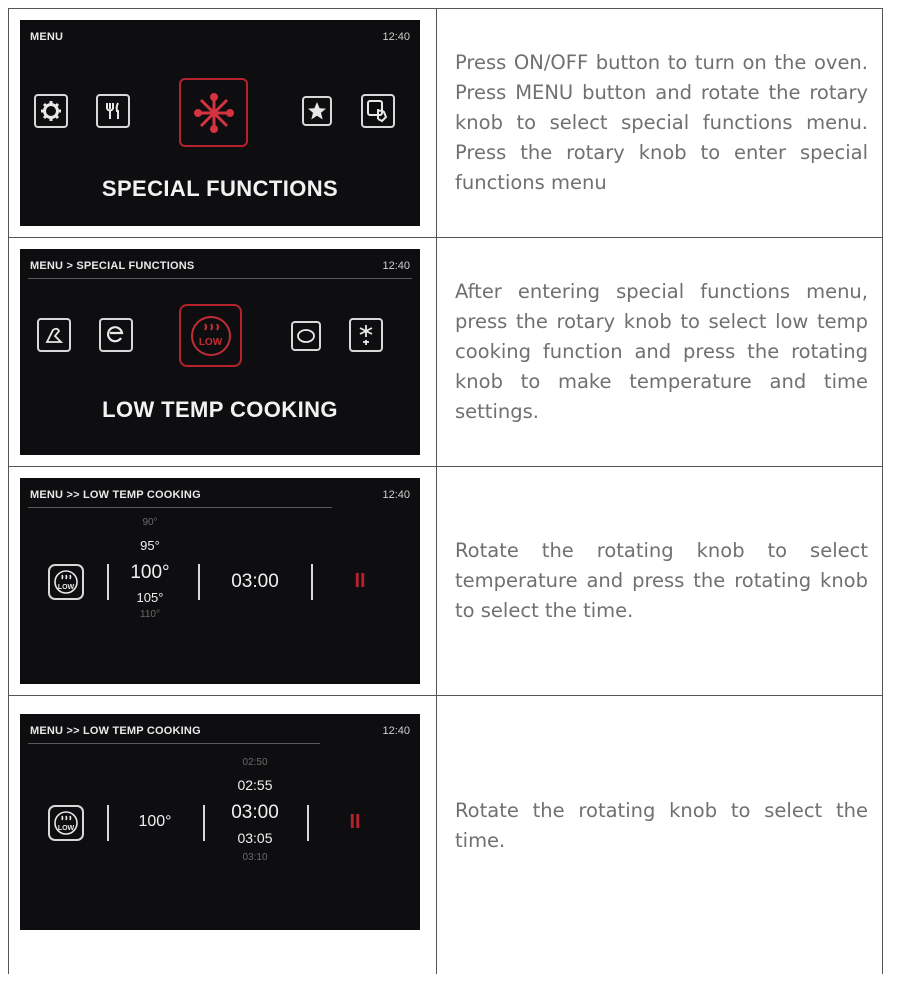 Image resolution: width=900 pixels, height=990 pixels. Describe the element at coordinates (220, 409) in the screenshot. I see `display-title: LOW TEMP COOKING` at that location.